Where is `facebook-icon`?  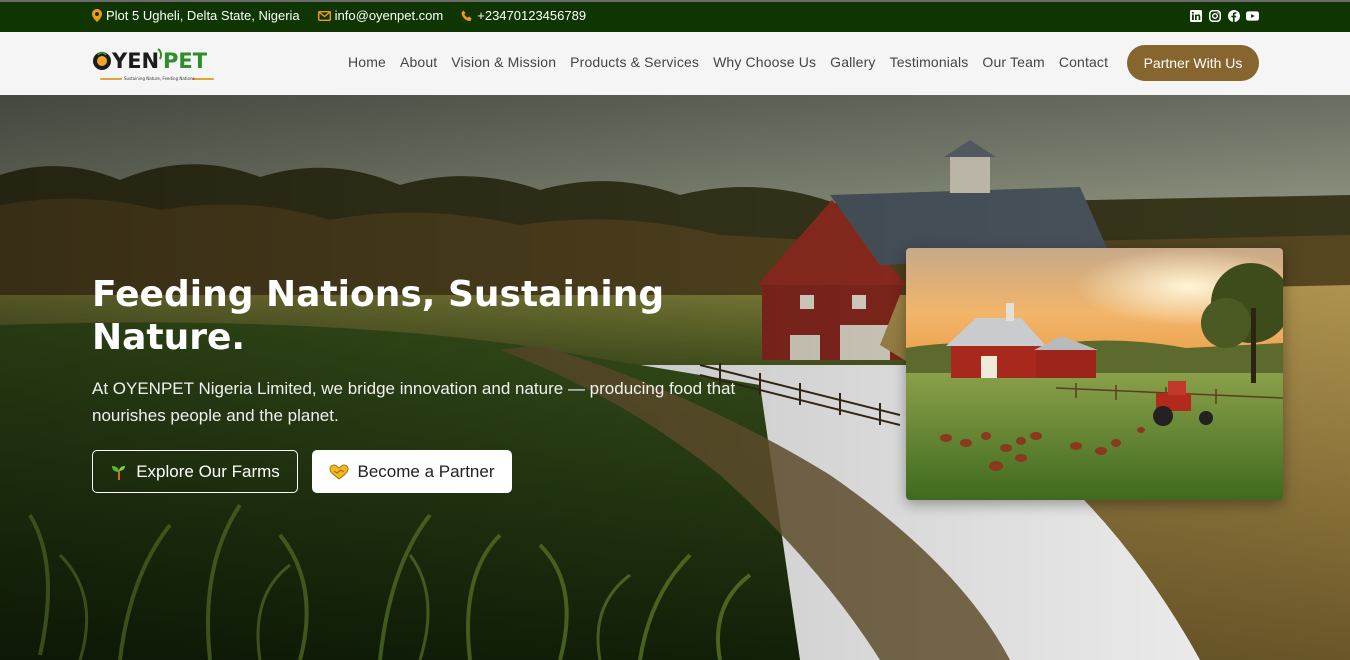 facebook-icon is located at coordinates (1233, 15).